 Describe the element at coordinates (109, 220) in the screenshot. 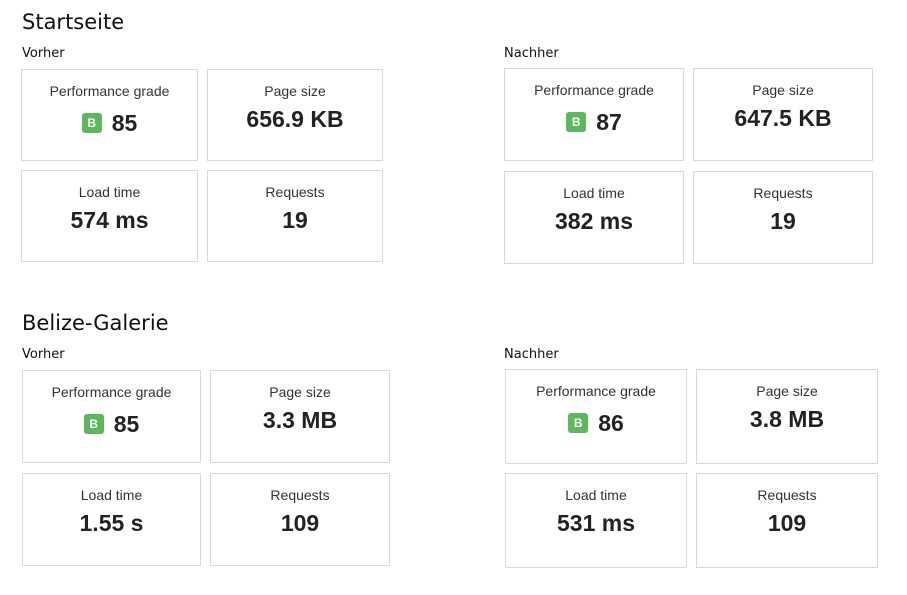

I see `load-time-value: 574 ms` at that location.